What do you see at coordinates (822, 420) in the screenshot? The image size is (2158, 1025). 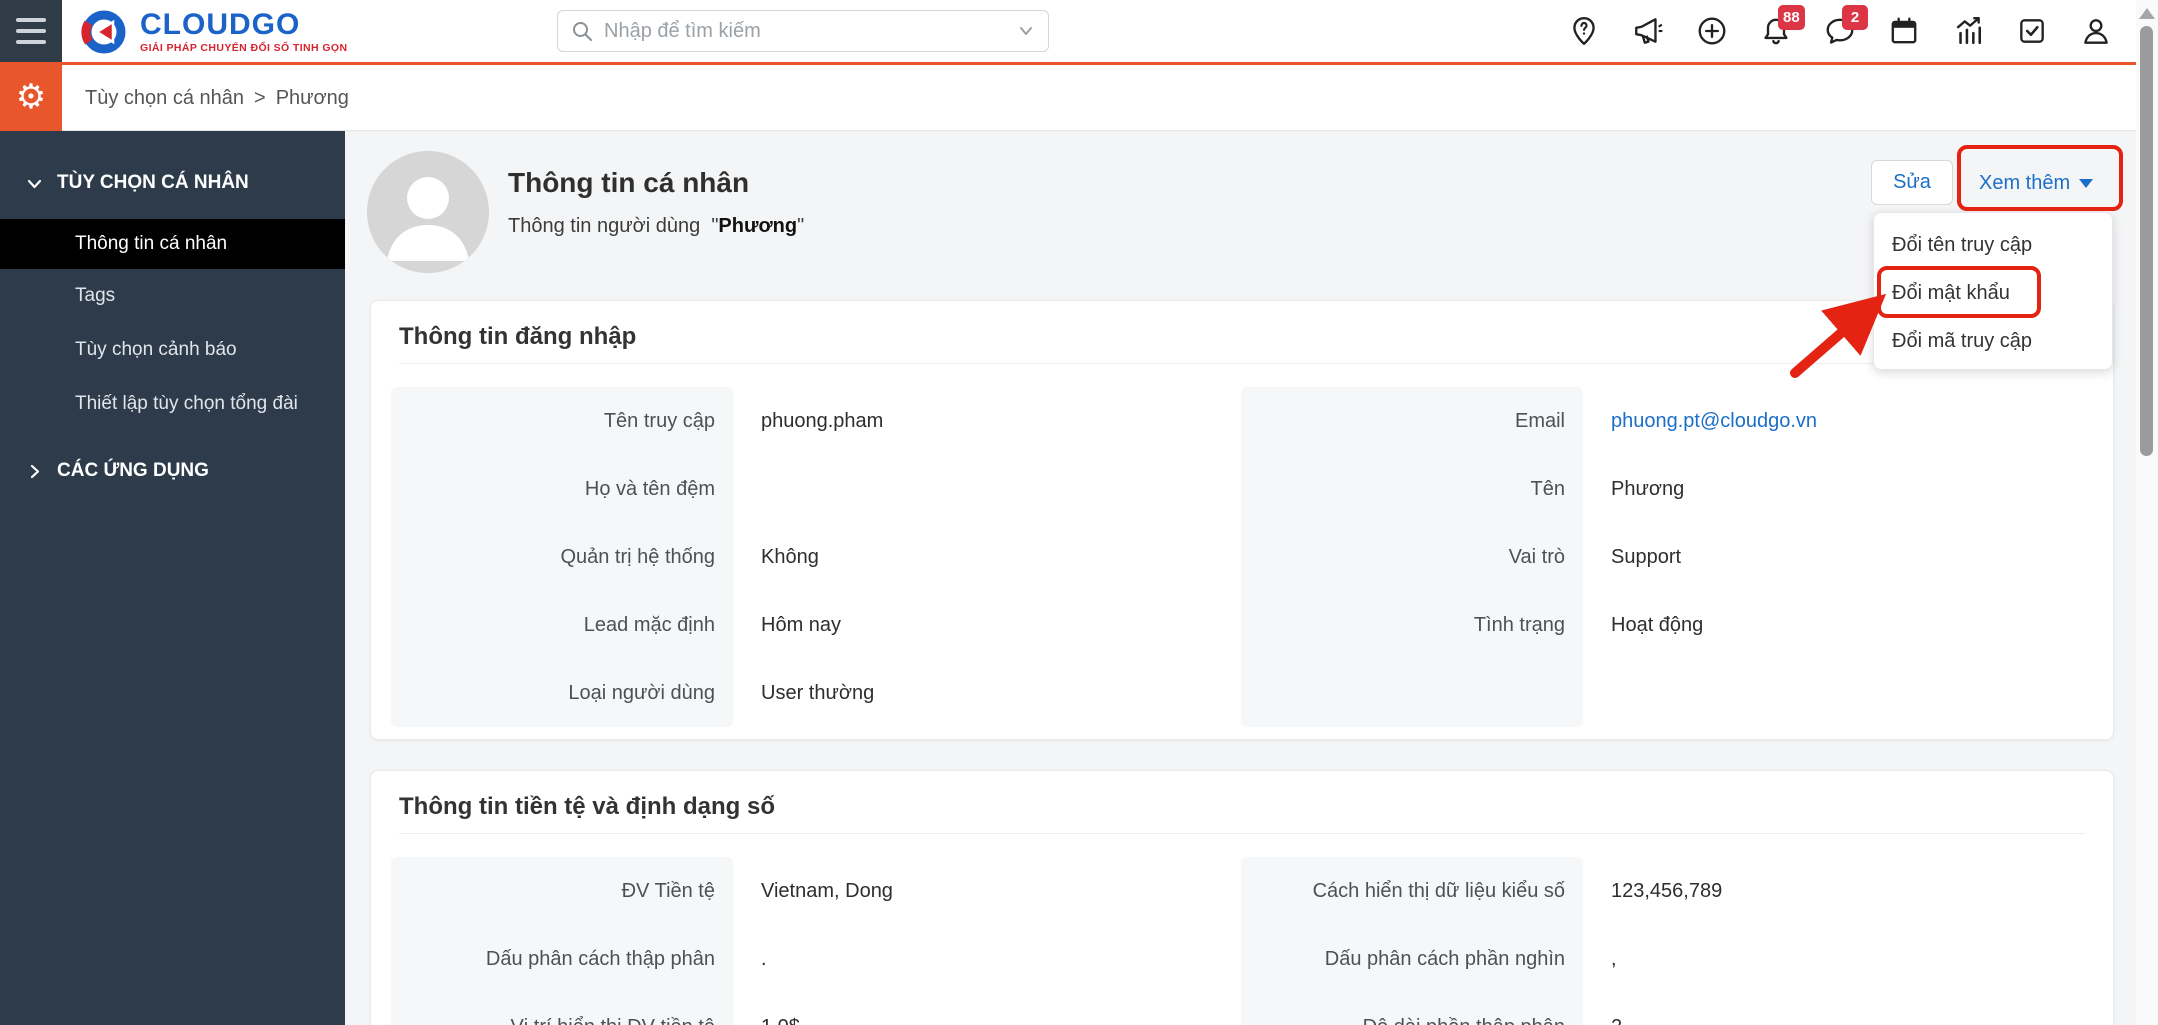 I see `field-value: phuong.pham` at bounding box center [822, 420].